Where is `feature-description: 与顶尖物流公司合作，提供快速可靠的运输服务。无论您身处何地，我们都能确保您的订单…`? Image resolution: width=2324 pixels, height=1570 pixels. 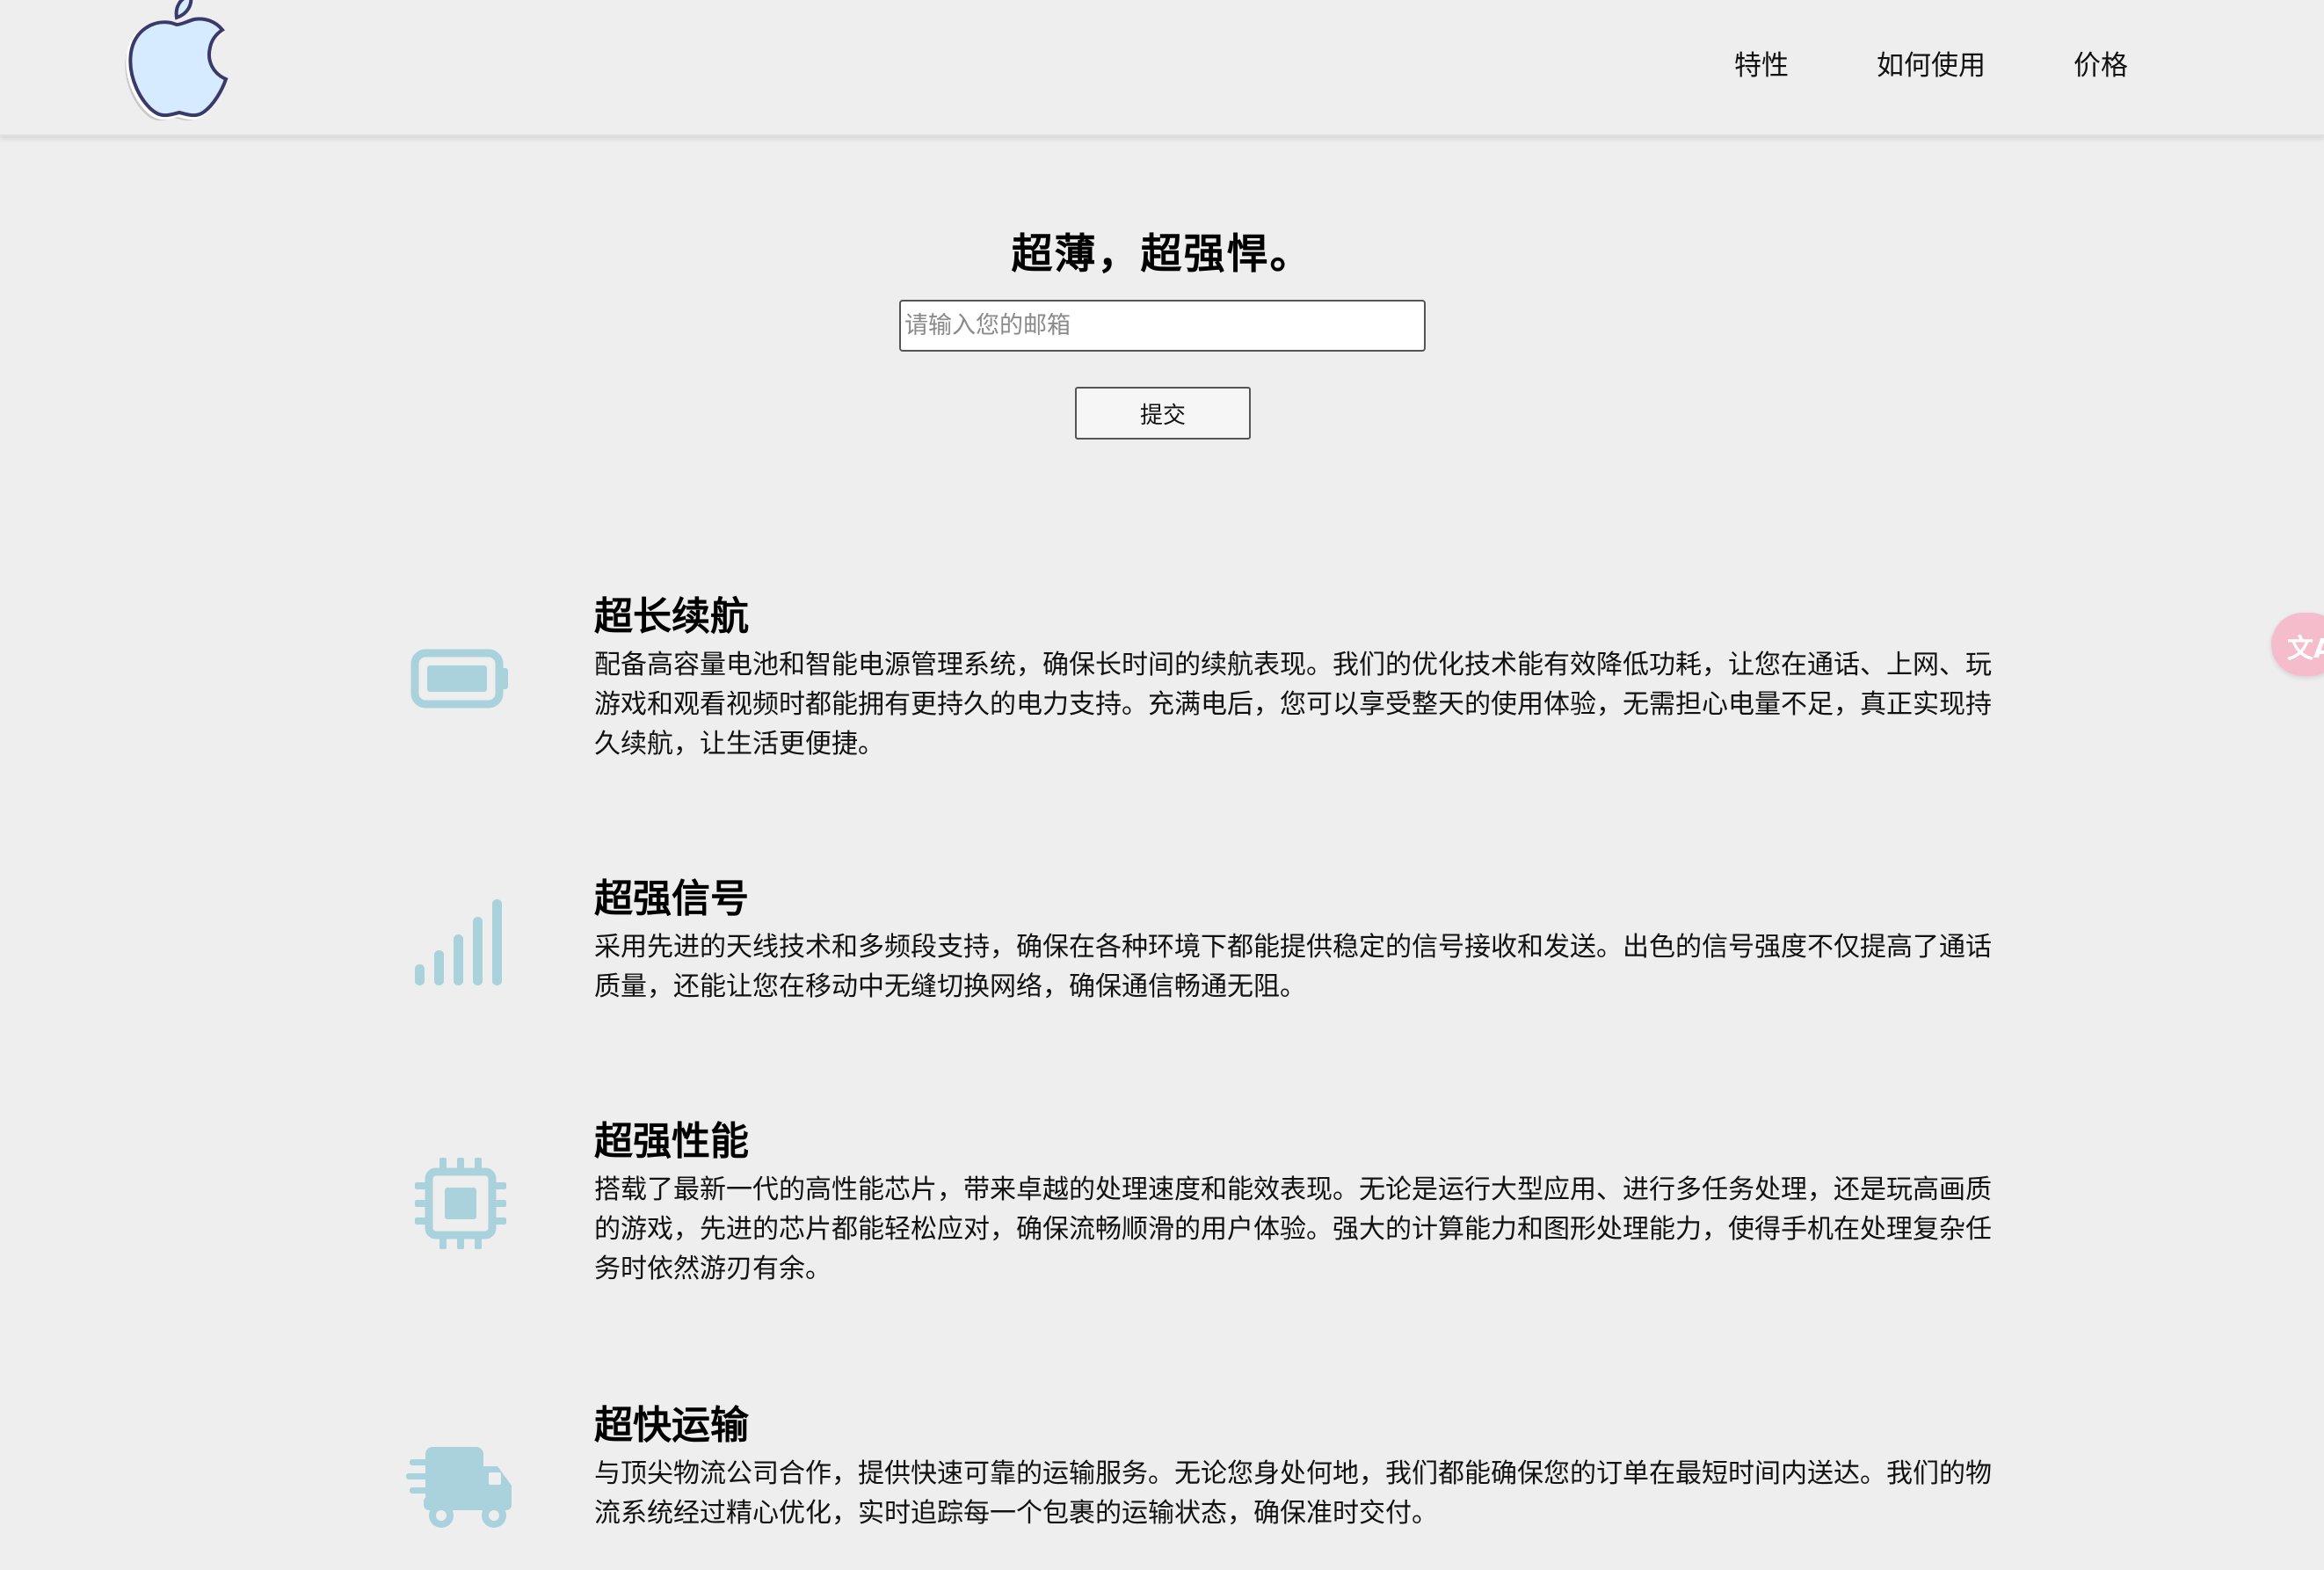 feature-description: 与顶尖物流公司合作，提供快速可靠的运输服务。无论您身处何地，我们都能确保您的订单… is located at coordinates (1293, 1493).